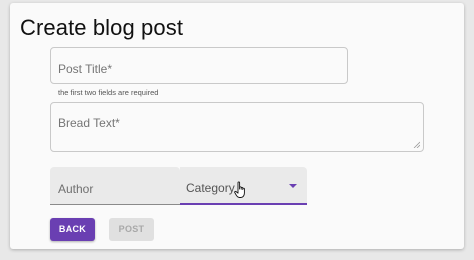 The height and width of the screenshot is (260, 474). Describe the element at coordinates (76, 189) in the screenshot. I see `author-label: Author` at that location.